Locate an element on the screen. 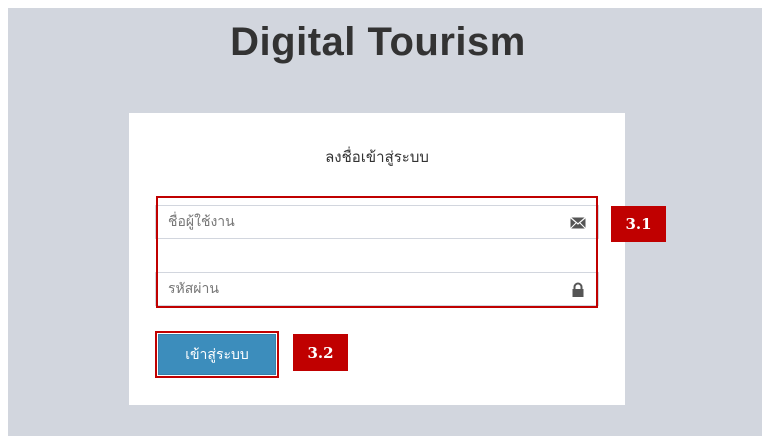 The image size is (762, 438). login-button: เข้าสู่ระบบ is located at coordinates (217, 354).